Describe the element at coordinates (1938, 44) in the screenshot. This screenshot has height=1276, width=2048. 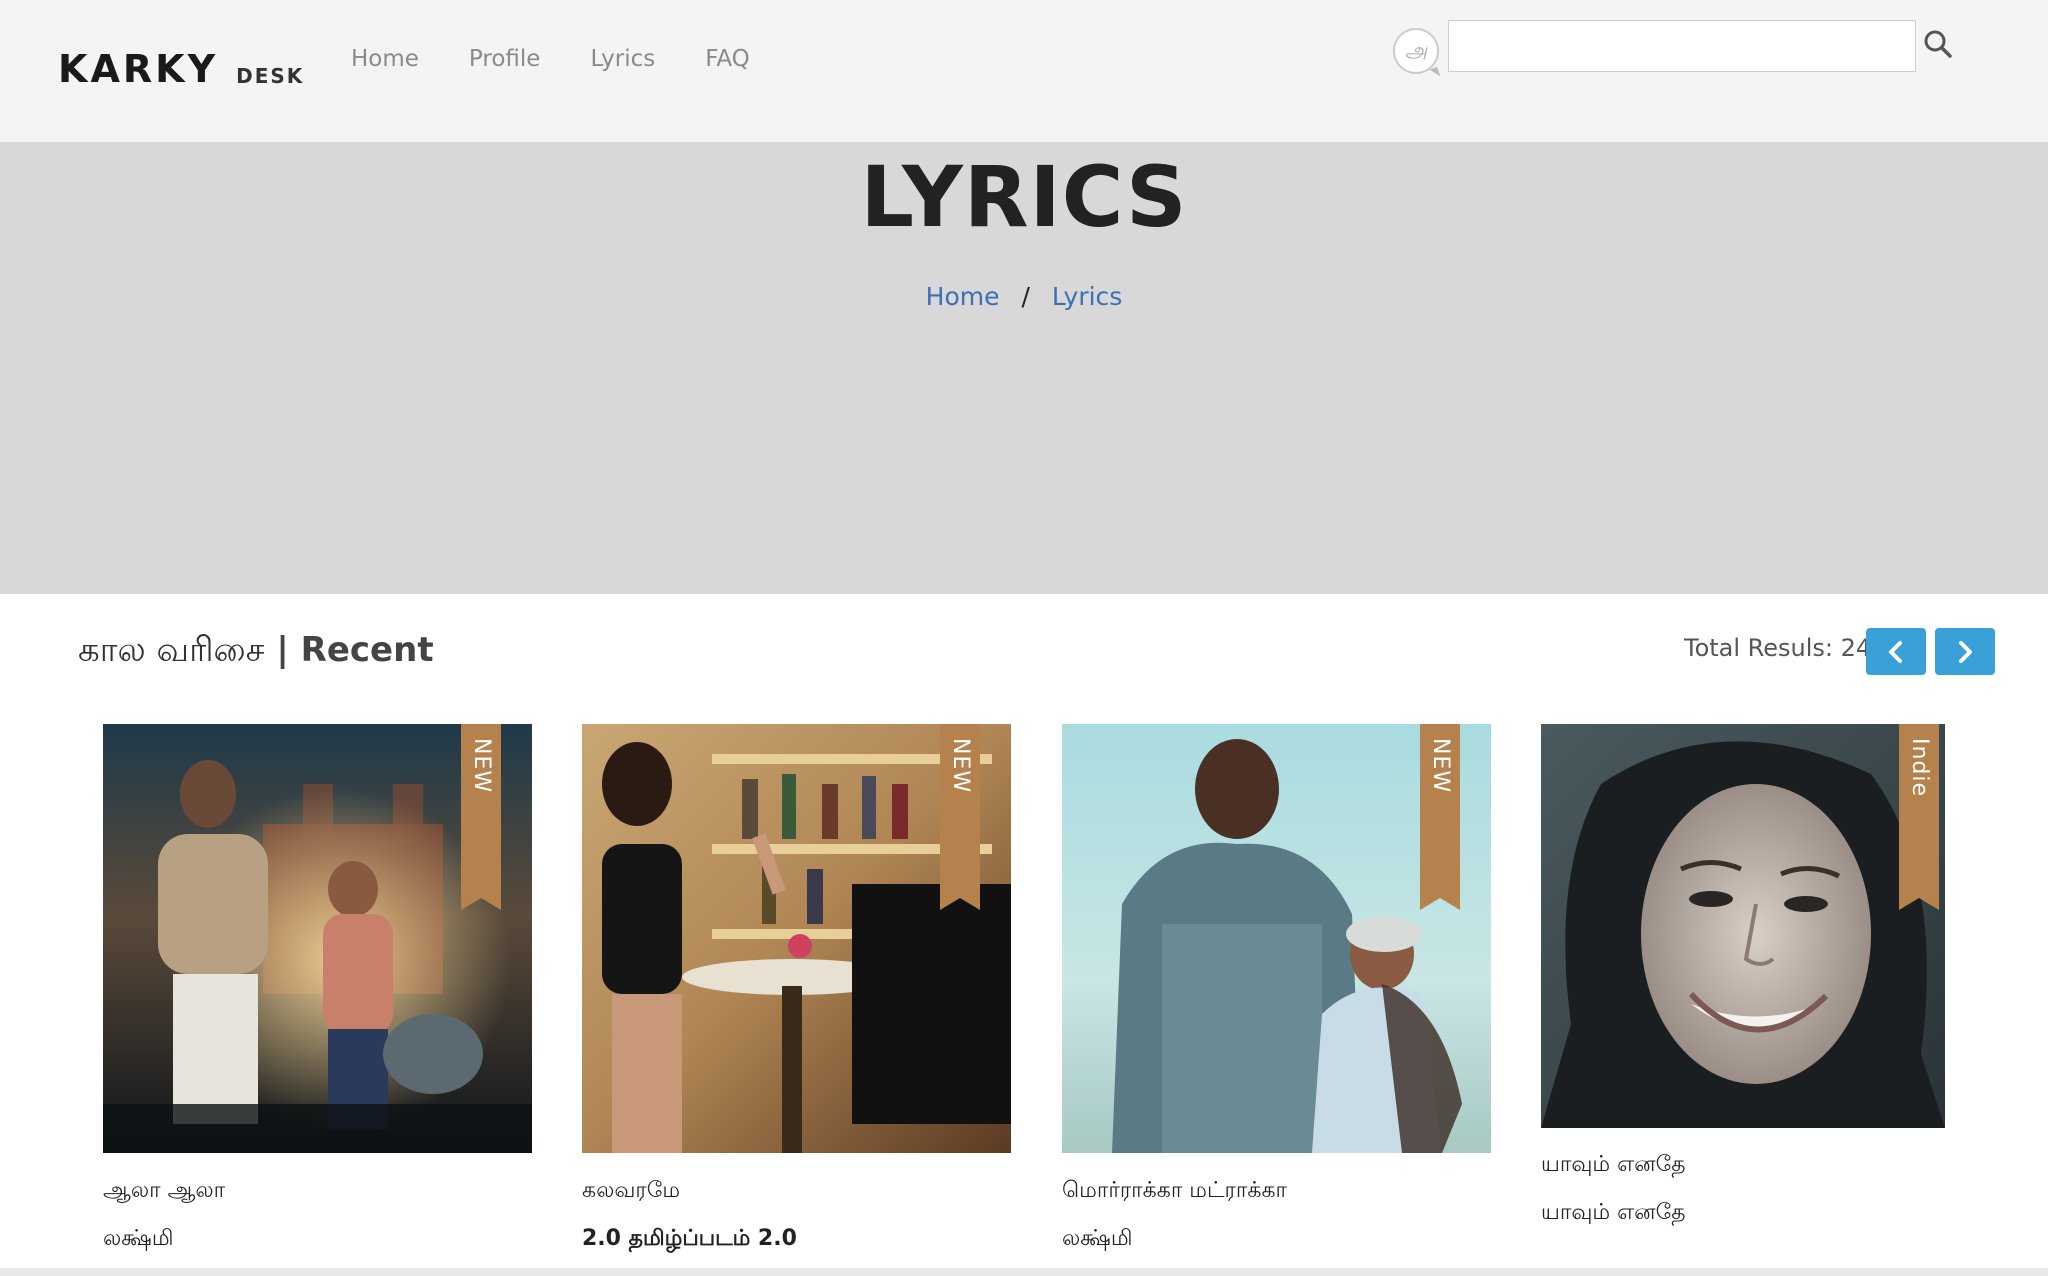
I see `search-icon` at that location.